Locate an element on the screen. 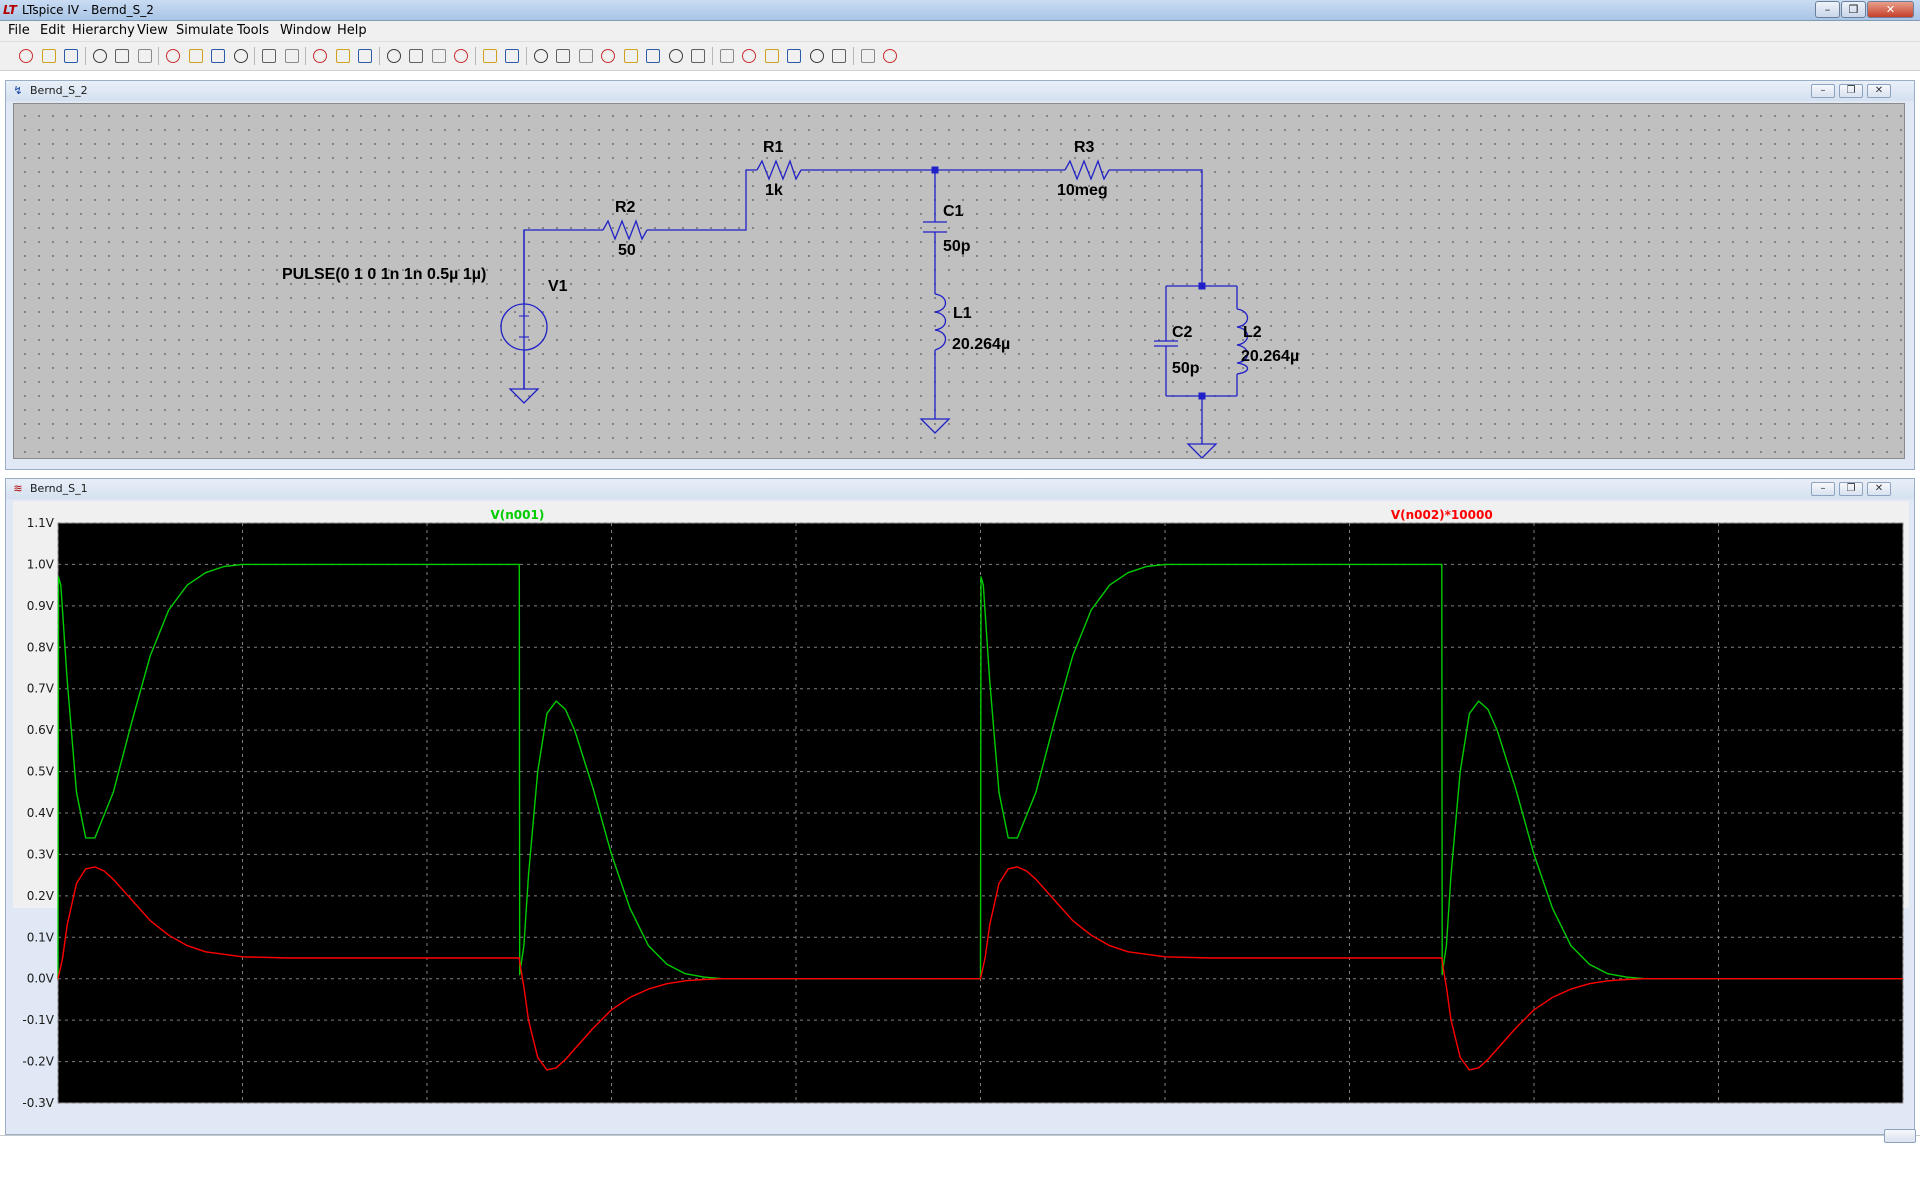 This screenshot has width=1920, height=1201. wire-v1-r2 is located at coordinates (563, 309).